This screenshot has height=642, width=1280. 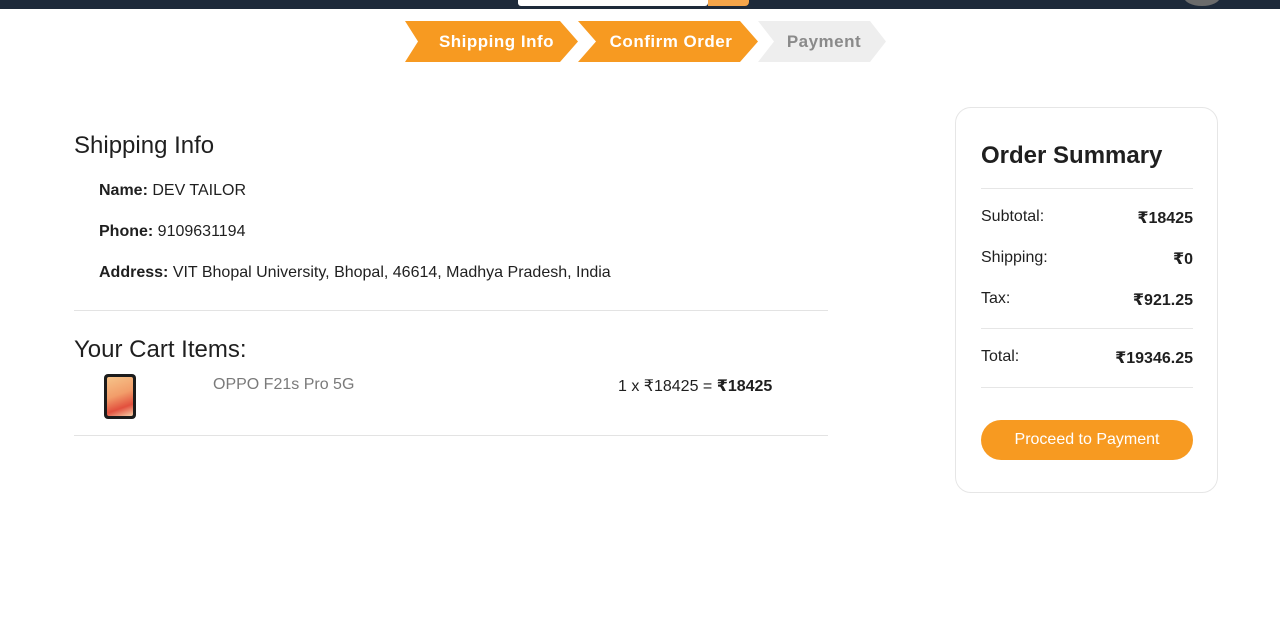 I want to click on step-payment: Payment, so click(x=822, y=41).